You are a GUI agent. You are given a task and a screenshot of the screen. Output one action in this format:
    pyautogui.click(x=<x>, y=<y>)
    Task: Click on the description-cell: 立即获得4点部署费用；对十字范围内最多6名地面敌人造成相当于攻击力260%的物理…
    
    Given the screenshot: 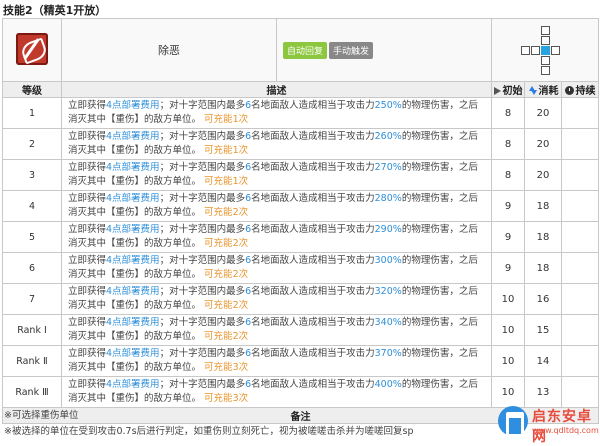 What is the action you would take?
    pyautogui.click(x=276, y=144)
    